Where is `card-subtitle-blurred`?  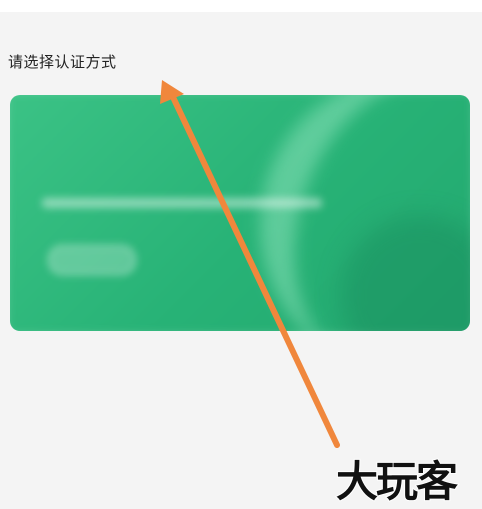 card-subtitle-blurred is located at coordinates (182, 203).